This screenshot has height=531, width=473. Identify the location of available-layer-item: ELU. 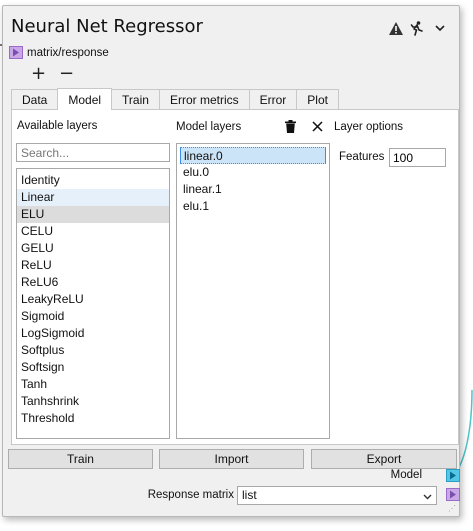
(93, 214).